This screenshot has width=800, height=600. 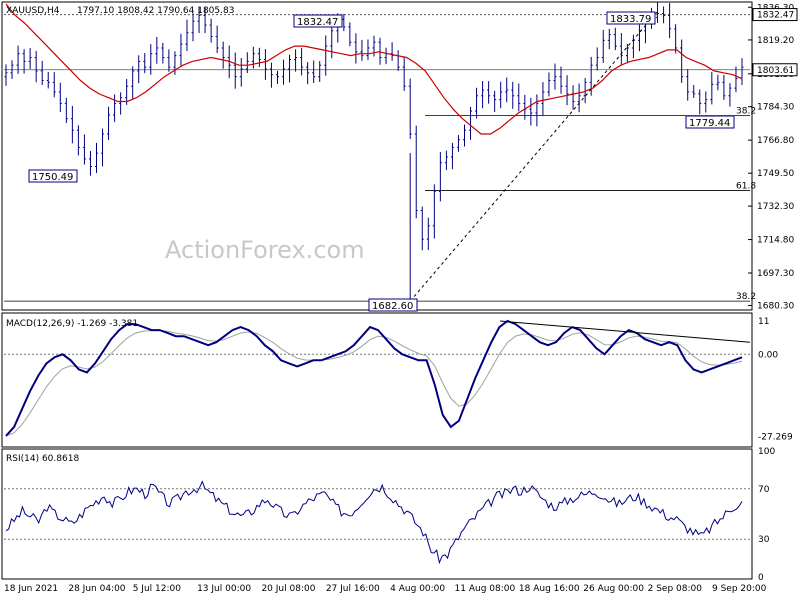 What do you see at coordinates (630, 19) in the screenshot?
I see `annotation-high-2: 1833.79` at bounding box center [630, 19].